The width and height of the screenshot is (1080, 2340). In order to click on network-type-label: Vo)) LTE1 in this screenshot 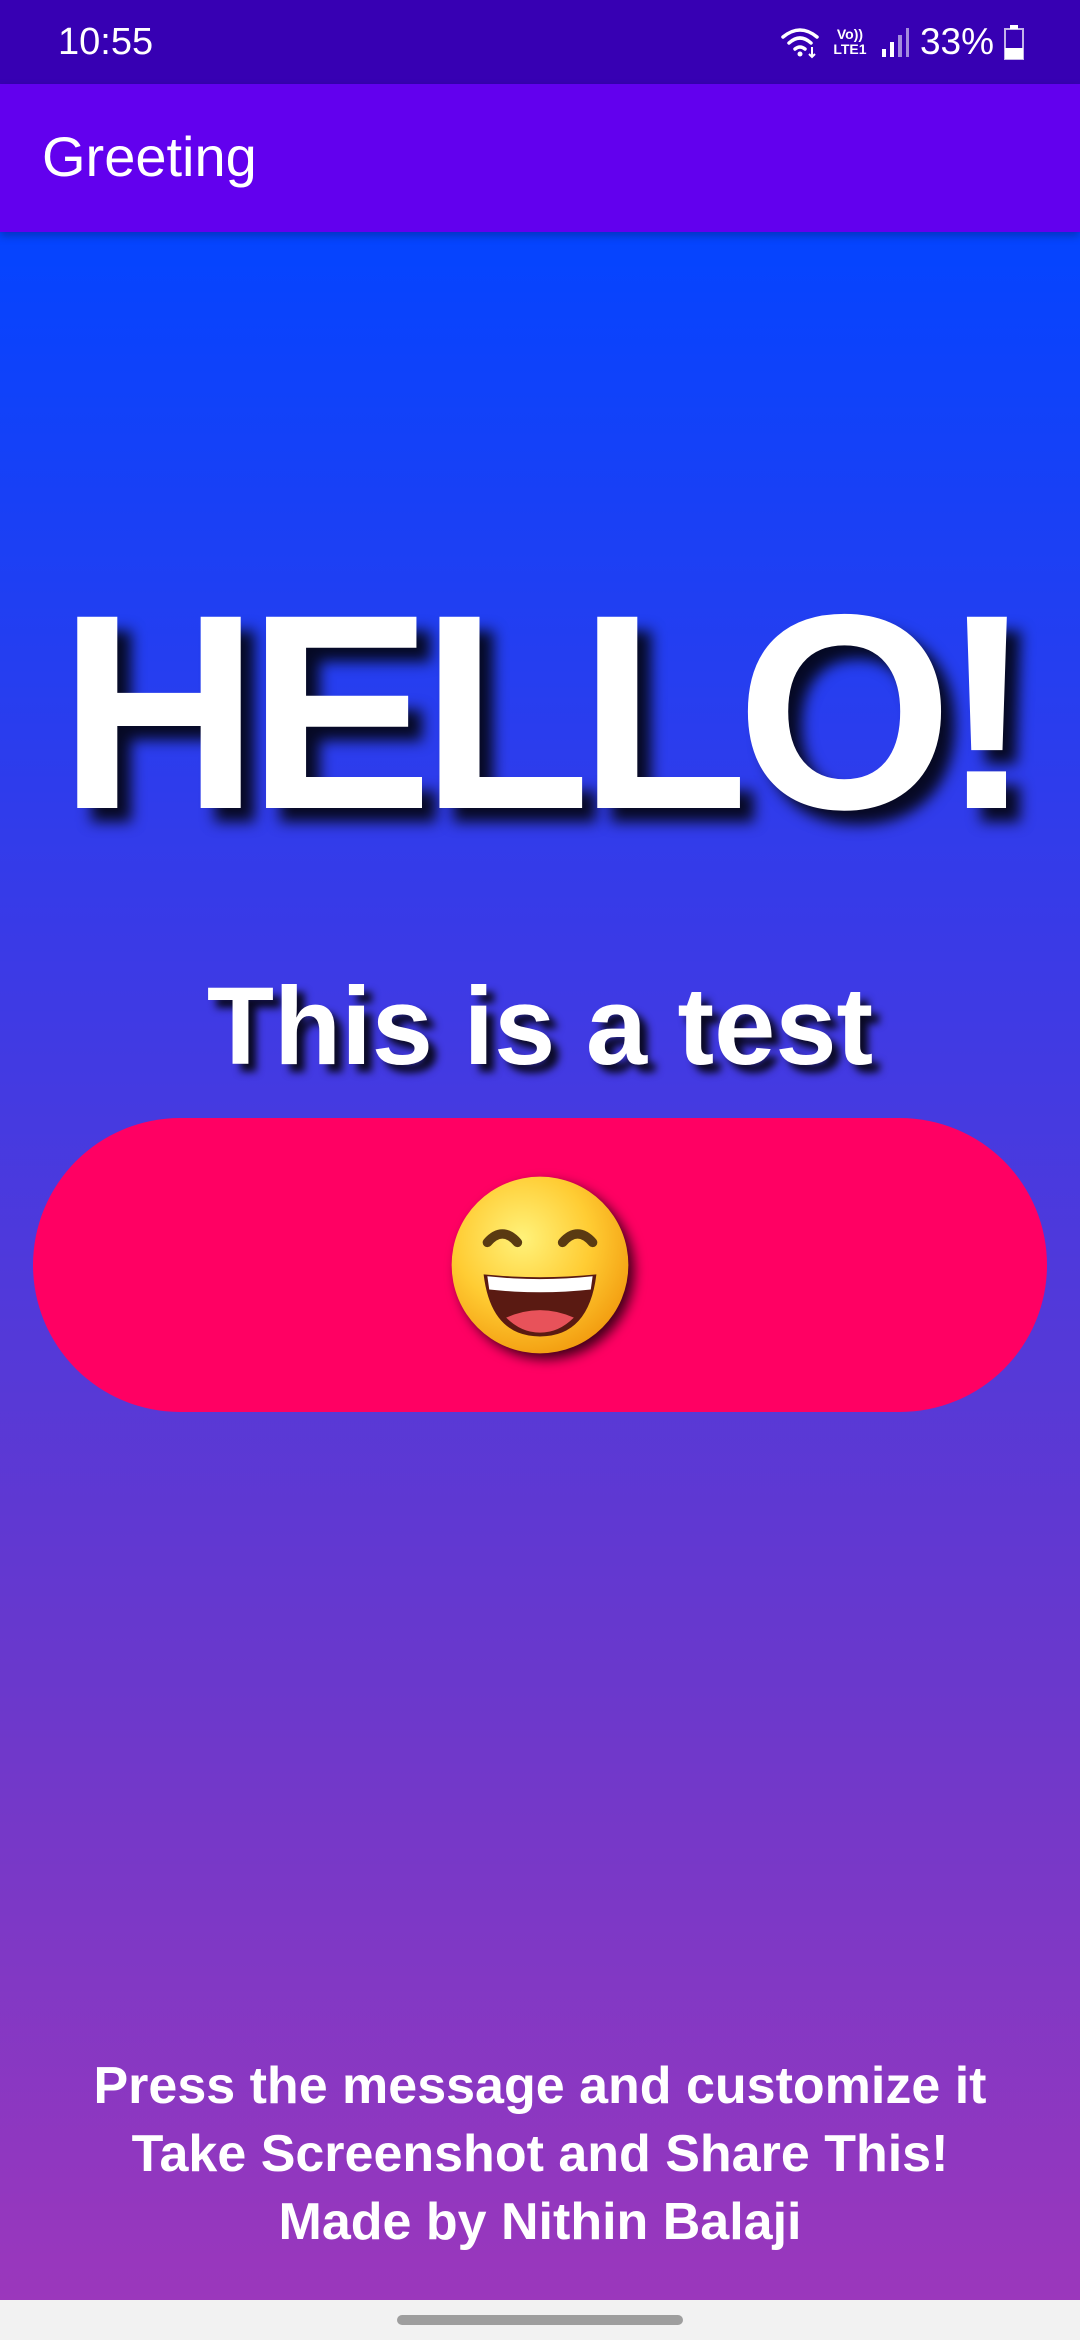, I will do `click(850, 41)`.